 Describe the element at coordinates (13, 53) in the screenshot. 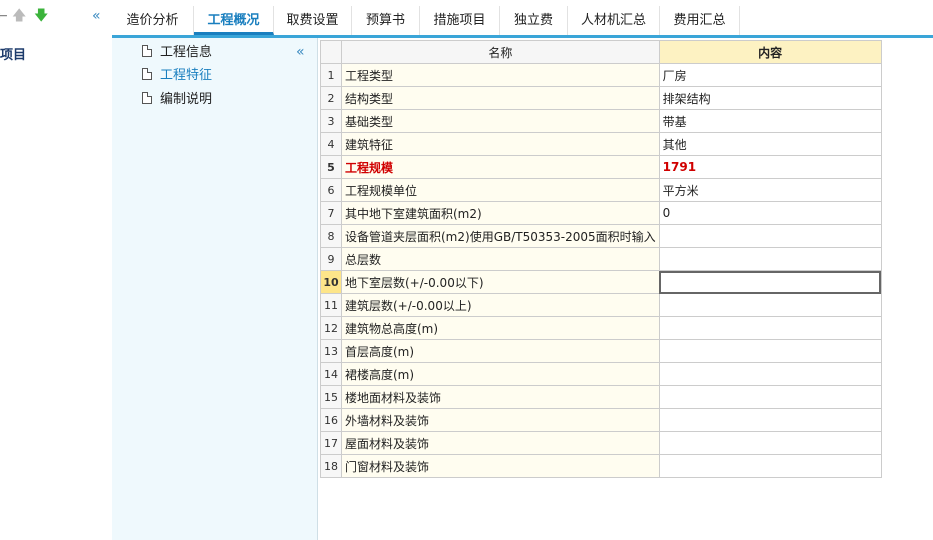

I see `project-tree-item: 项目` at that location.